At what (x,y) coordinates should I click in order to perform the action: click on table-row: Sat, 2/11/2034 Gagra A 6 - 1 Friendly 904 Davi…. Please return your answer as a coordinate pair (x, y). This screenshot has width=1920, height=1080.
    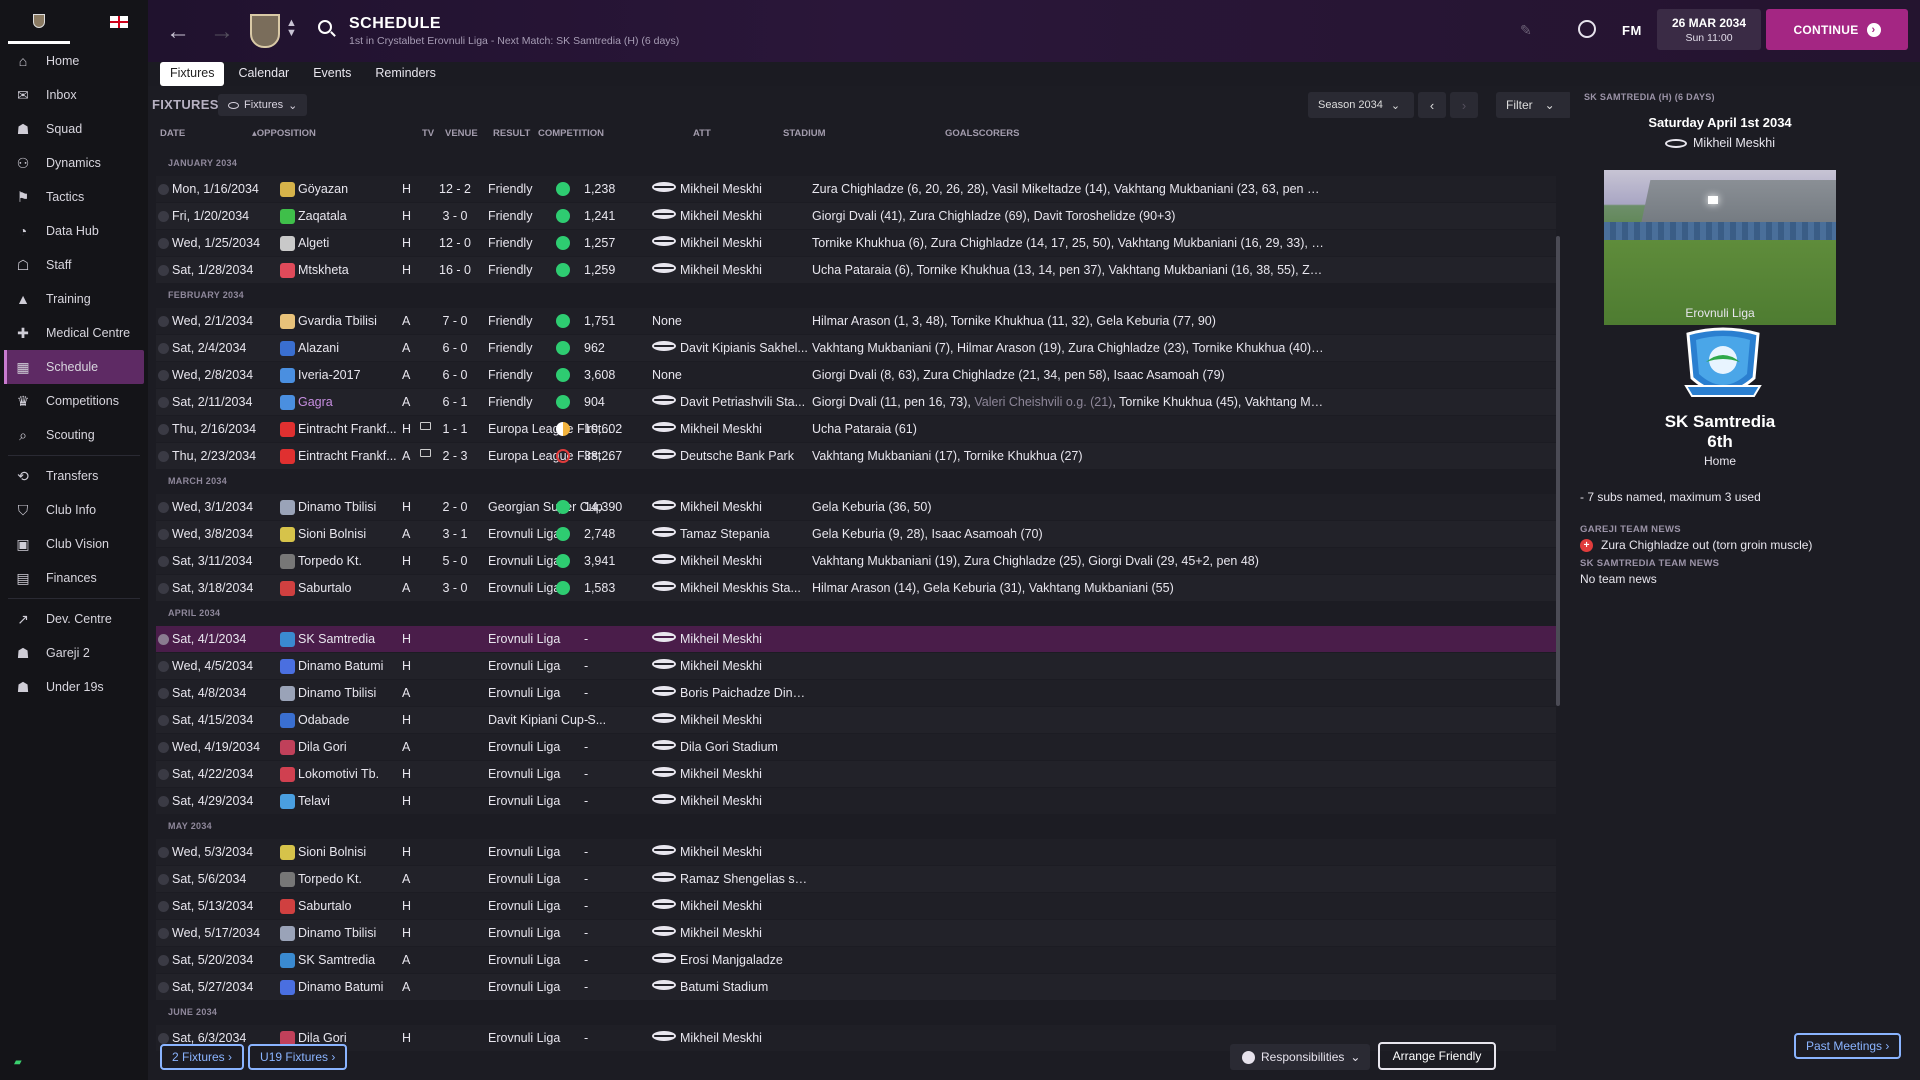
    Looking at the image, I should click on (856, 402).